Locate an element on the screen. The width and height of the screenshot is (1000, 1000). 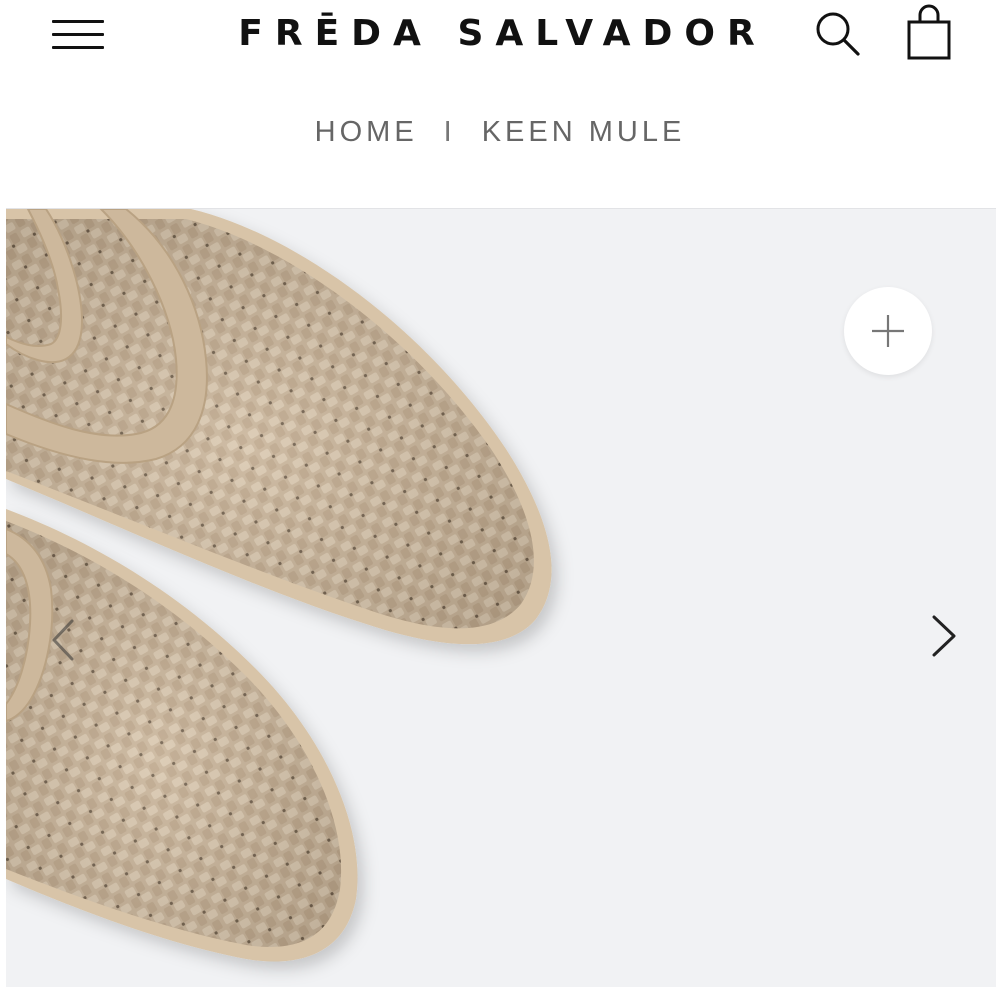
site-header: FRĒDA SALVADOR is located at coordinates (500, 40).